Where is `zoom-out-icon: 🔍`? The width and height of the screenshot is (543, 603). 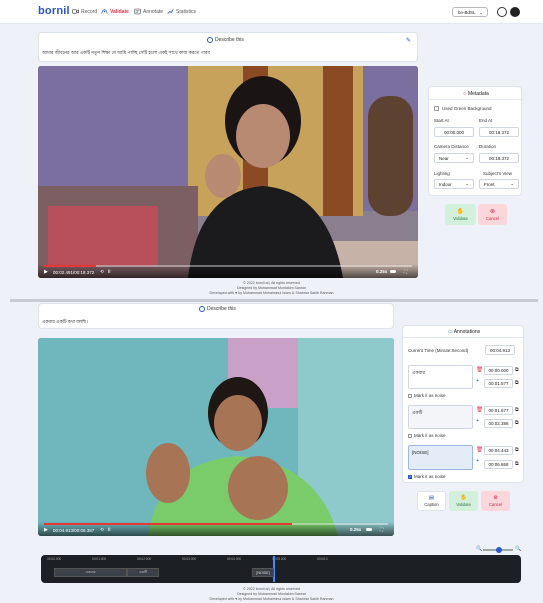
zoom-out-icon: 🔍 is located at coordinates (479, 549).